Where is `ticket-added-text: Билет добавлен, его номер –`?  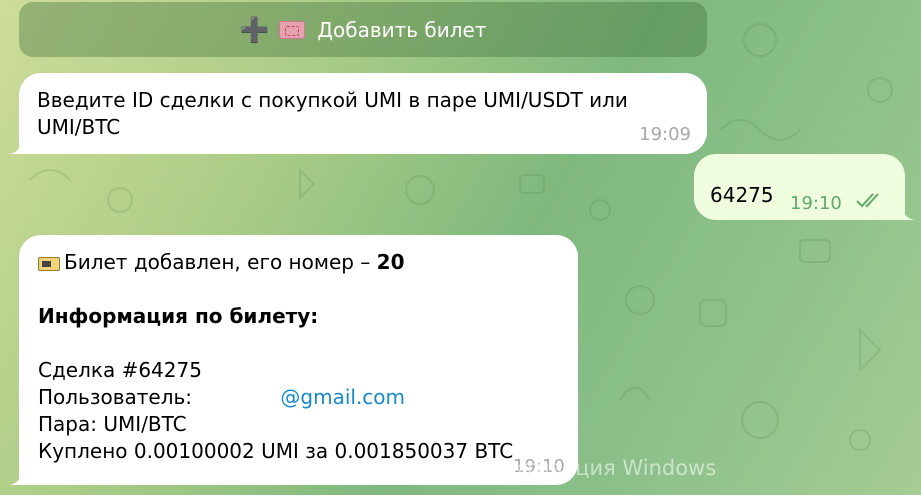 ticket-added-text: Билет добавлен, его номер – is located at coordinates (220, 262).